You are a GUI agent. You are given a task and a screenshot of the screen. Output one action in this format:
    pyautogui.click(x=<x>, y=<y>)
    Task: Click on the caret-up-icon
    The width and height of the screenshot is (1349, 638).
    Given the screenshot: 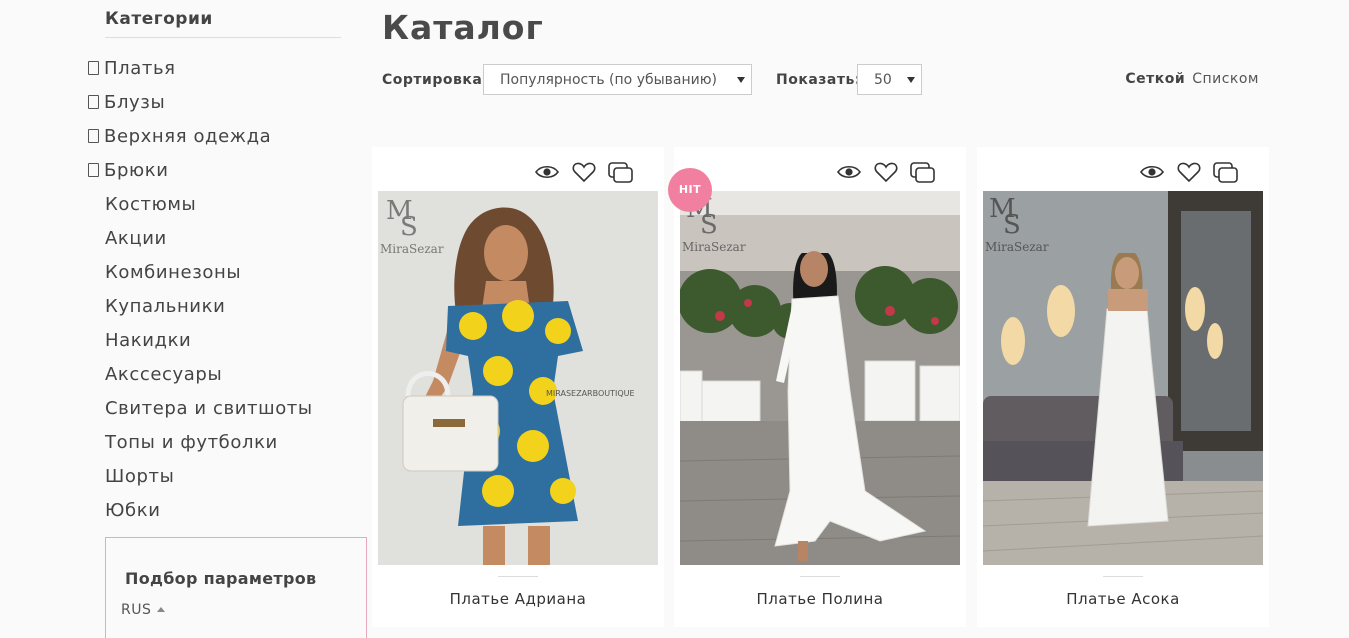 What is the action you would take?
    pyautogui.click(x=161, y=609)
    